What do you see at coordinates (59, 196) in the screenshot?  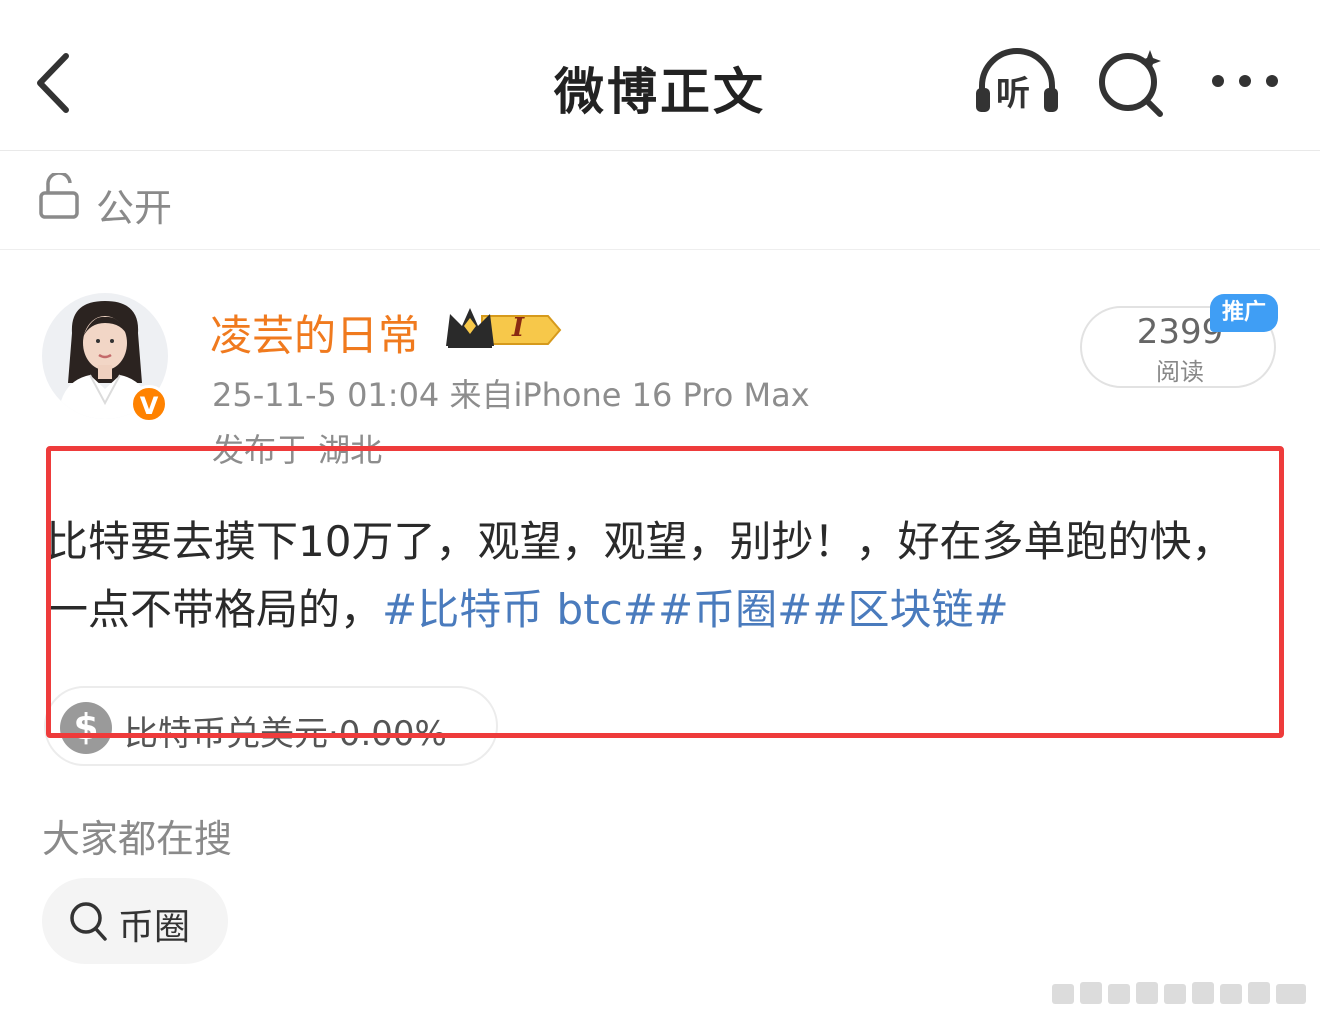 I see `unlock-icon` at bounding box center [59, 196].